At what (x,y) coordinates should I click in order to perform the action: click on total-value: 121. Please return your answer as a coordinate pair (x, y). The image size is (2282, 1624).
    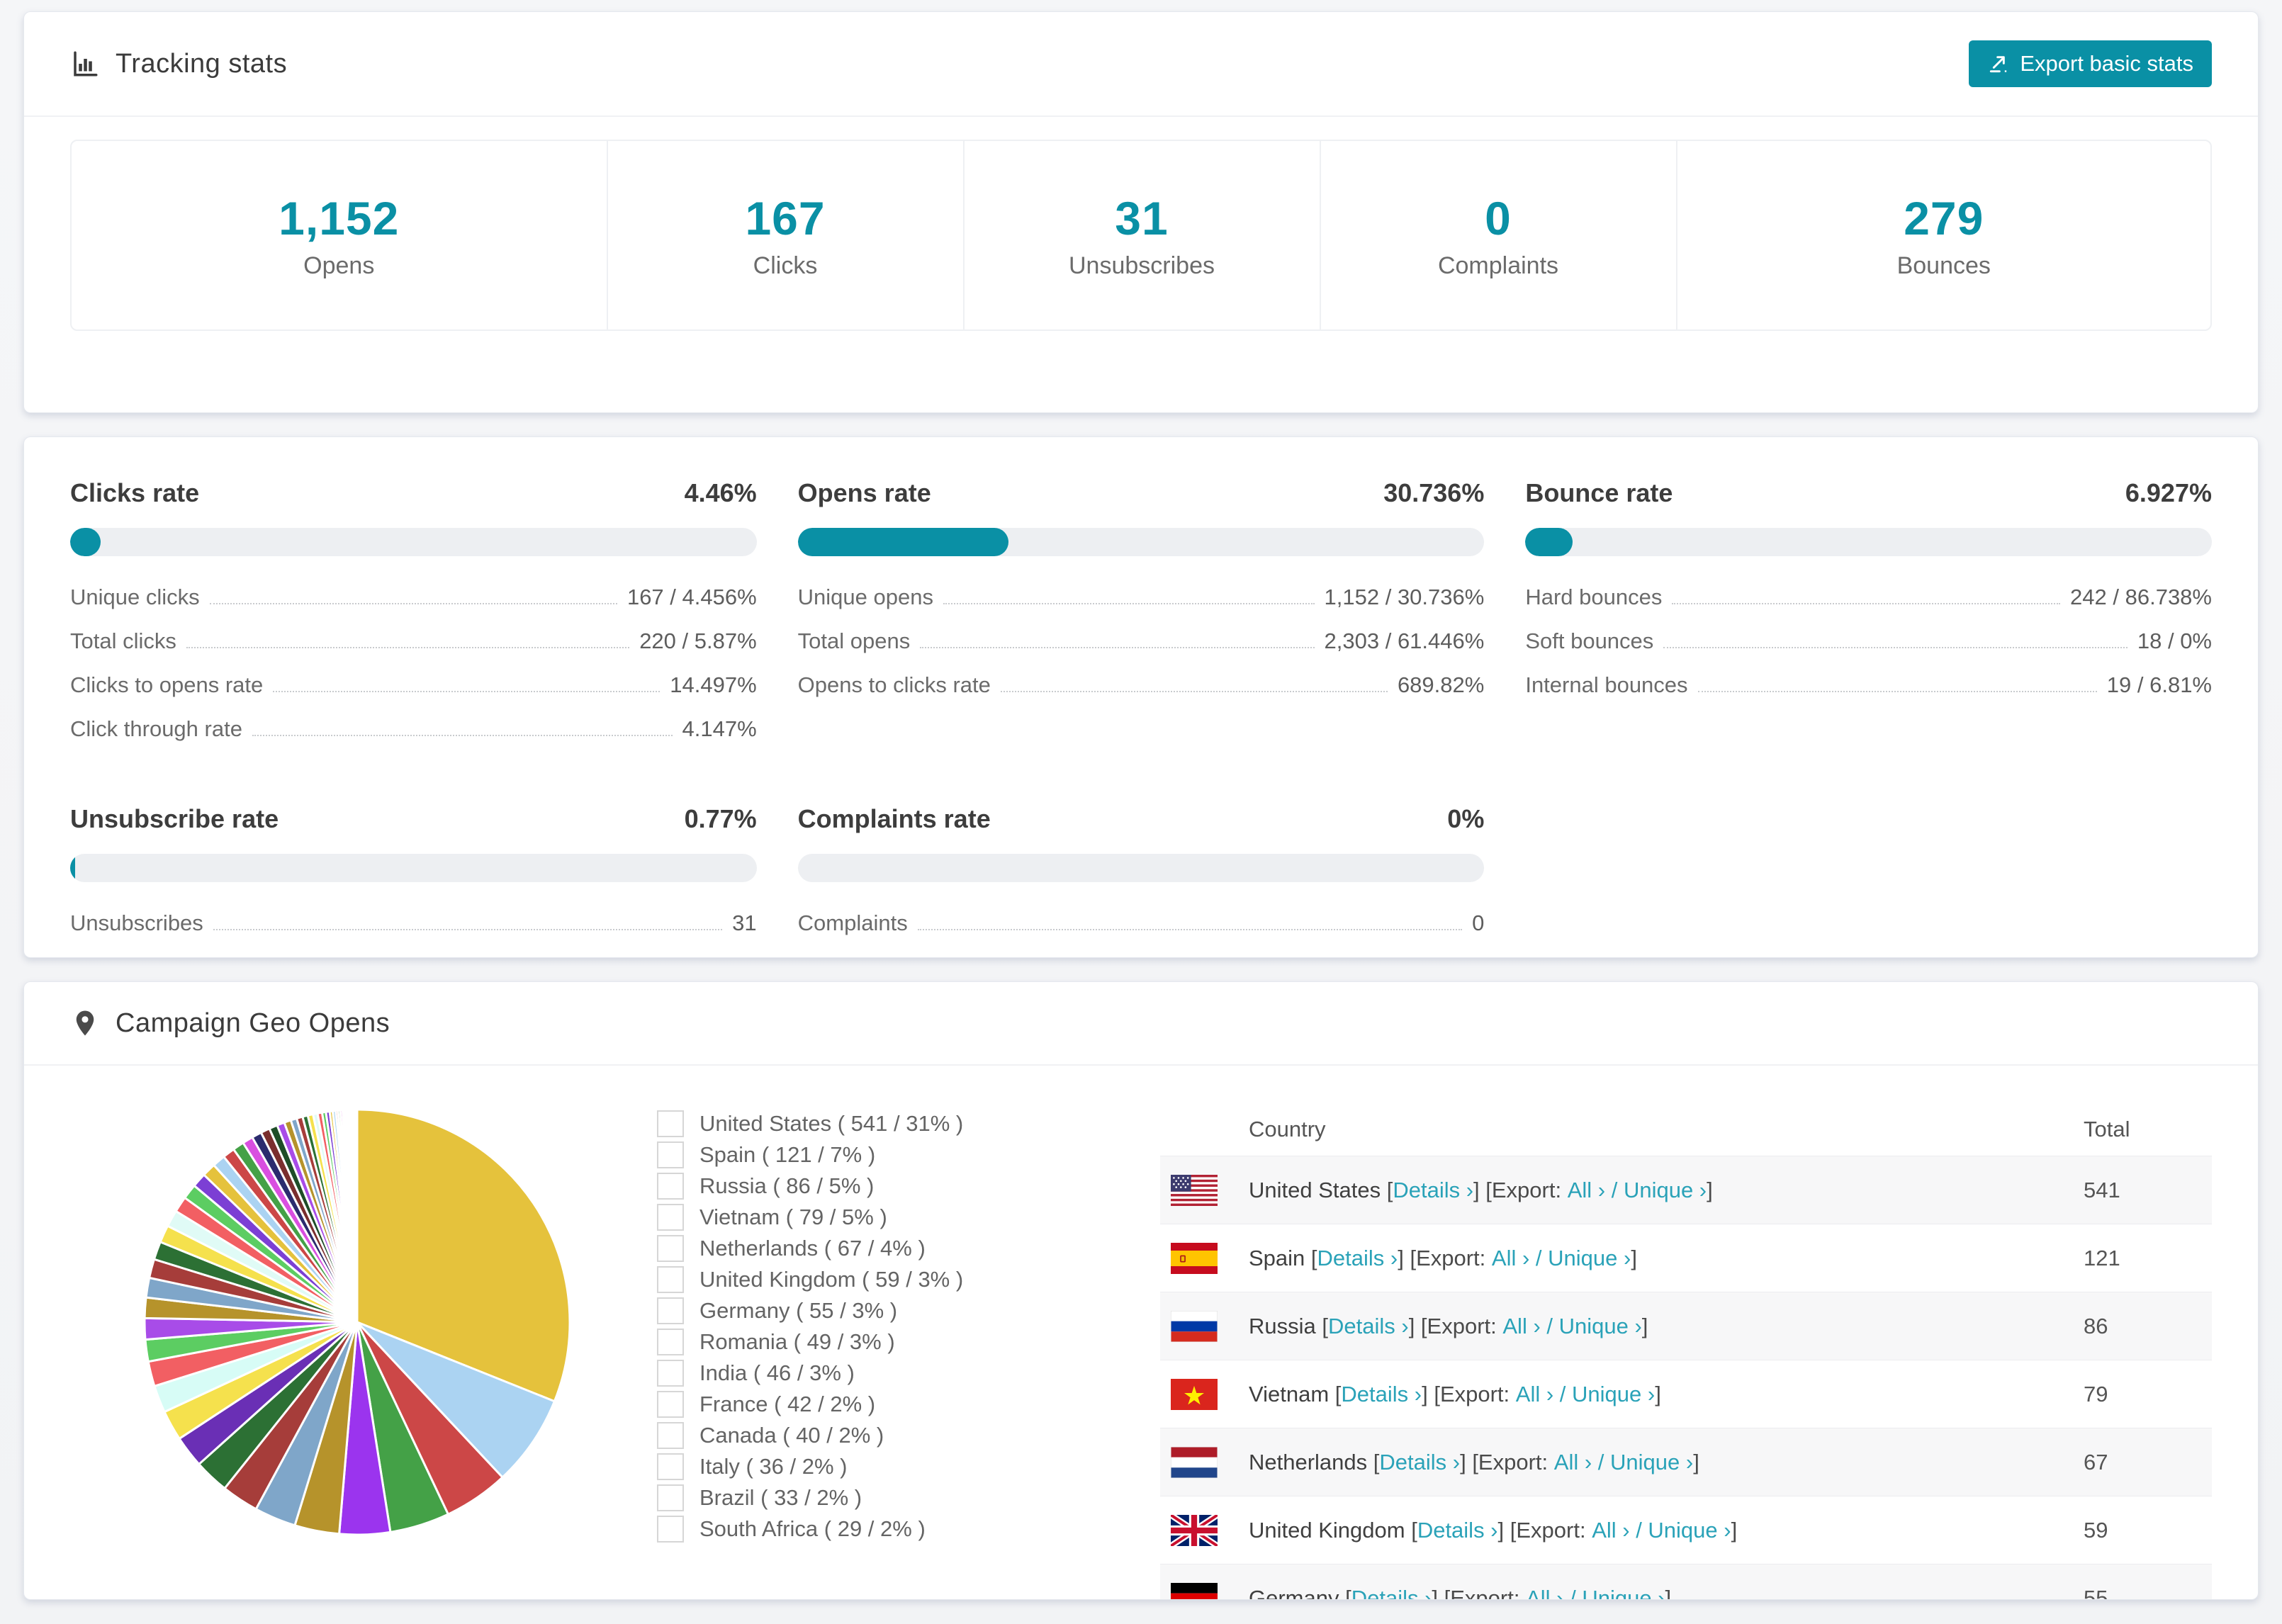
    Looking at the image, I should click on (2102, 1258).